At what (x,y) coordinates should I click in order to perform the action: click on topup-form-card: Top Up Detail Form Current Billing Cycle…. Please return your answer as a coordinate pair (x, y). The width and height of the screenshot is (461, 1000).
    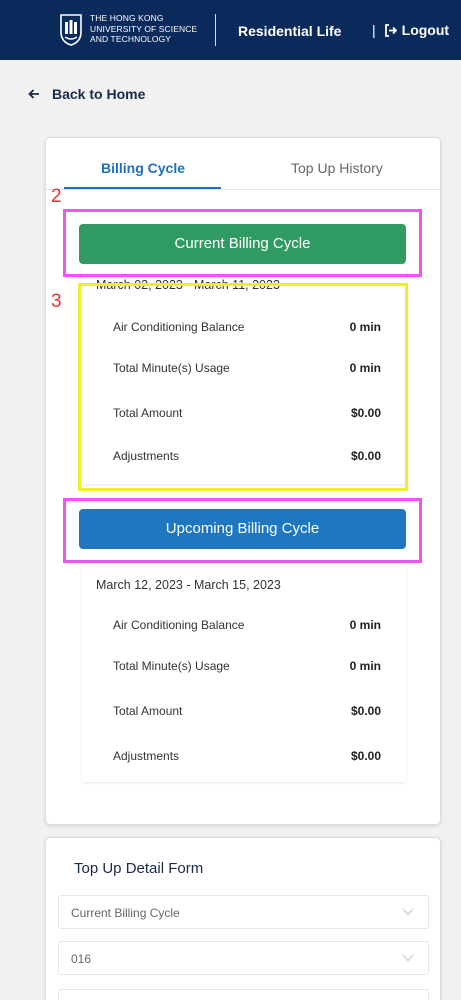
    Looking at the image, I should click on (243, 918).